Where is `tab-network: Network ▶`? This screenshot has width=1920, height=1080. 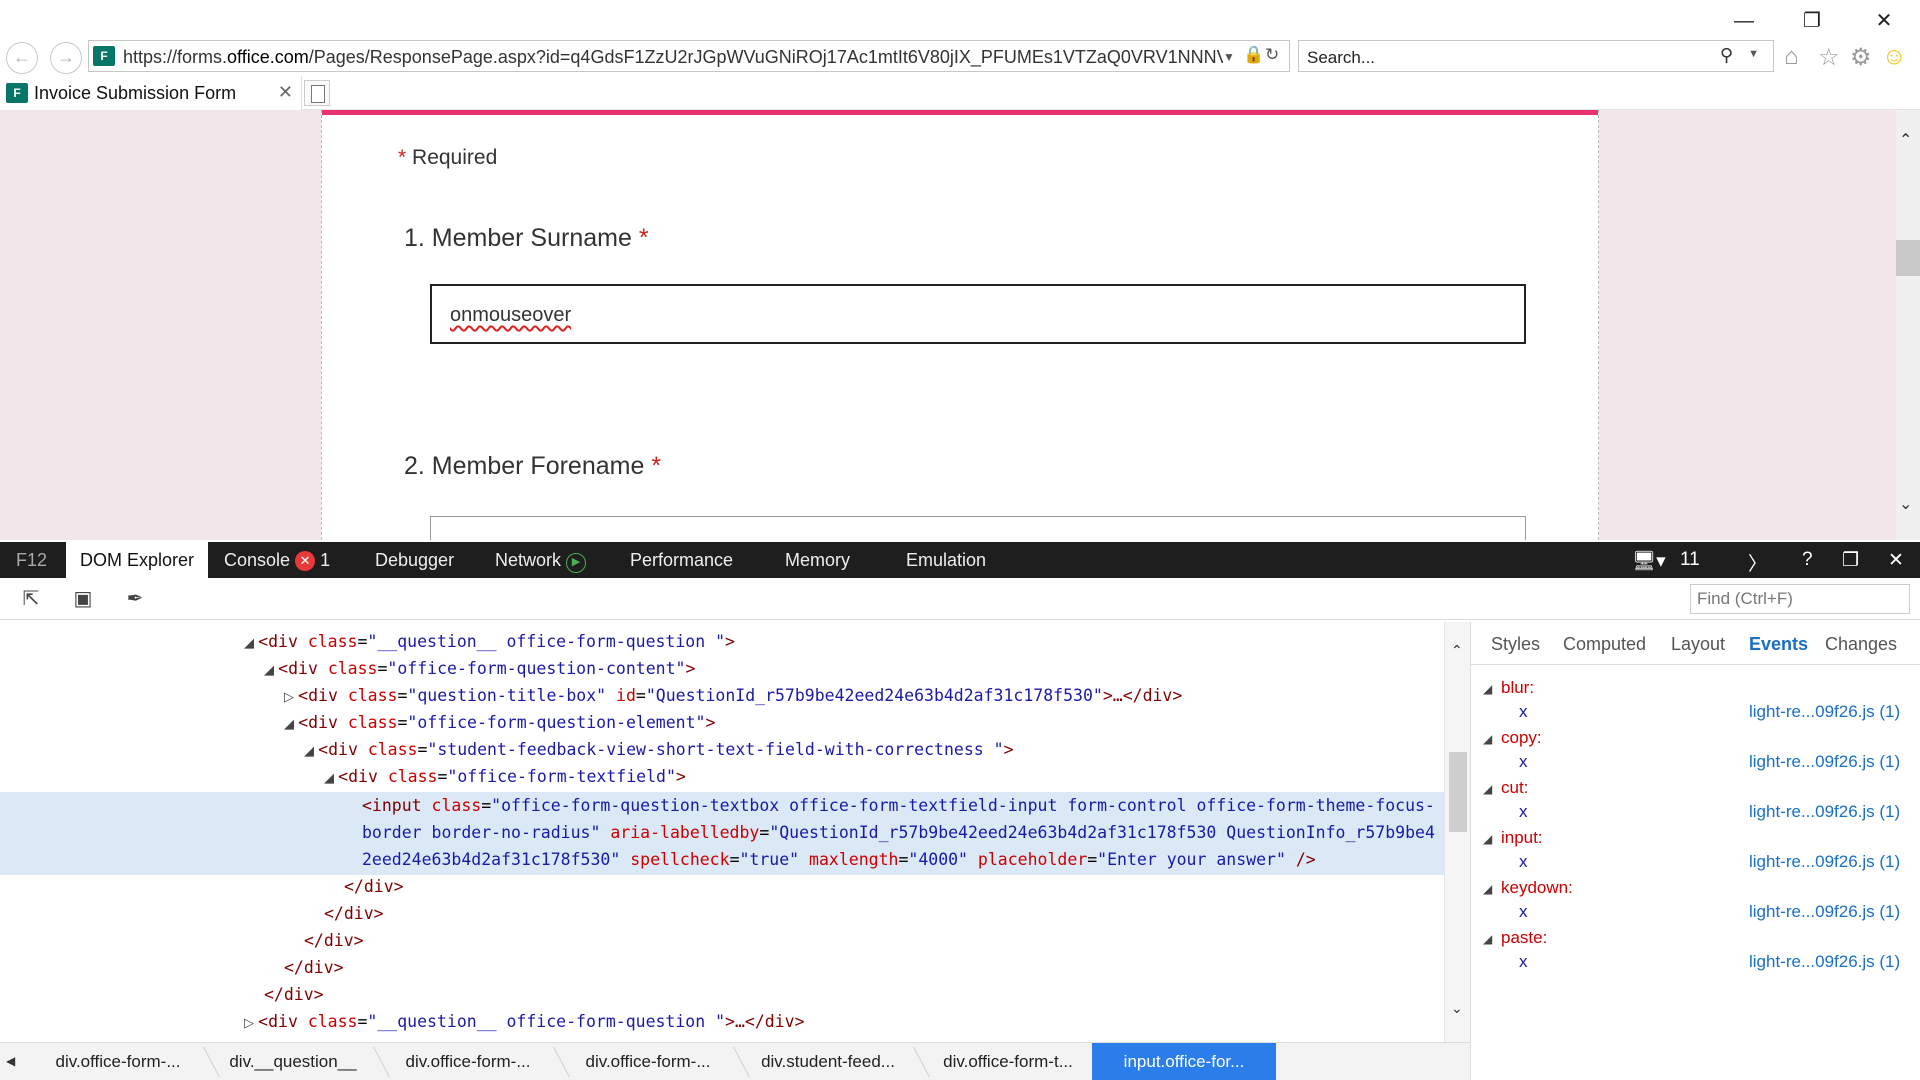
tab-network: Network ▶ is located at coordinates (541, 561).